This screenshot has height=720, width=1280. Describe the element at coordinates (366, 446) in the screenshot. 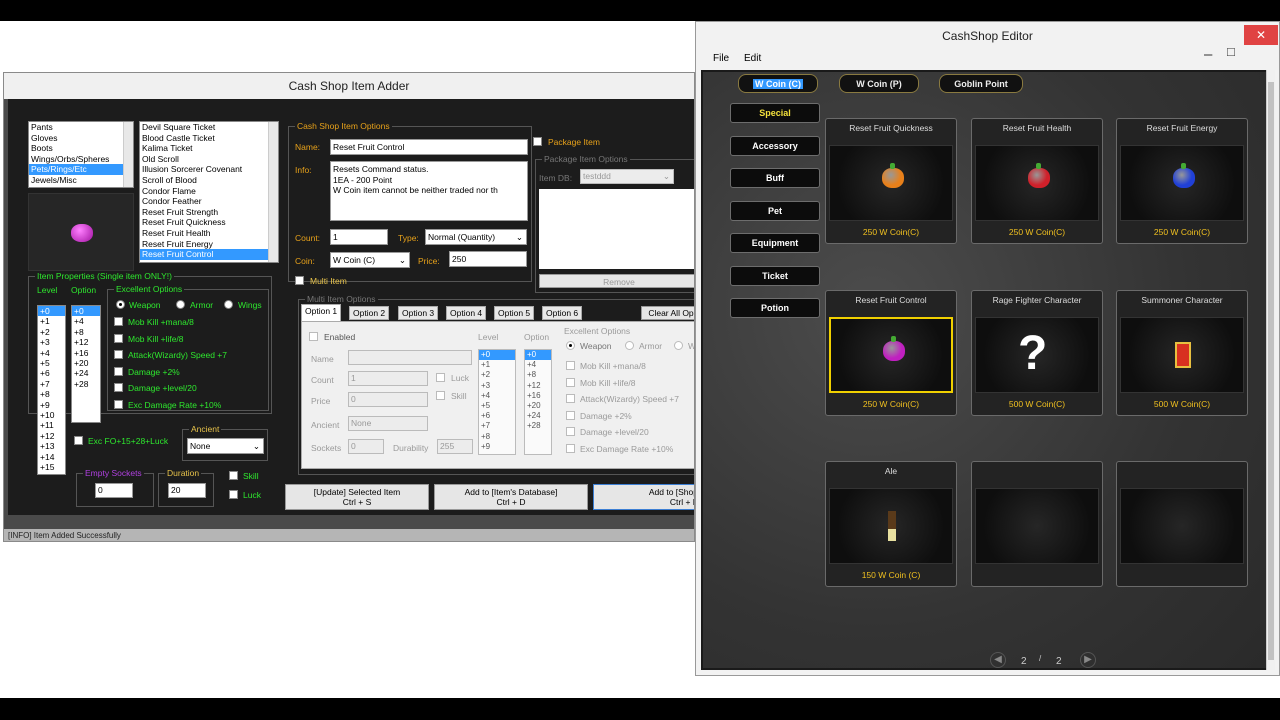

I see `multi-sockets-stepper: 0` at that location.